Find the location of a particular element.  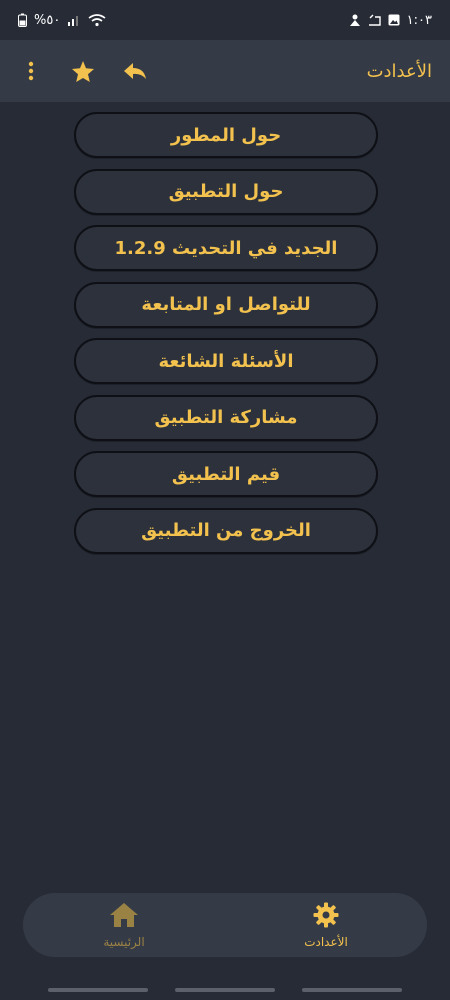

status-right-group: ١:٠٣ is located at coordinates (390, 20).